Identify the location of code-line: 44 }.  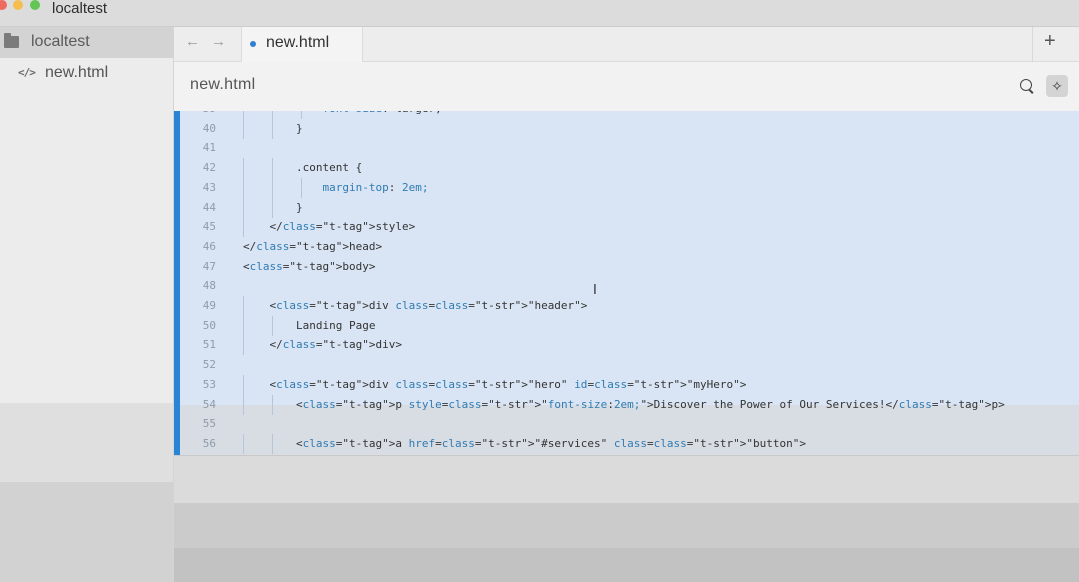
(629, 207).